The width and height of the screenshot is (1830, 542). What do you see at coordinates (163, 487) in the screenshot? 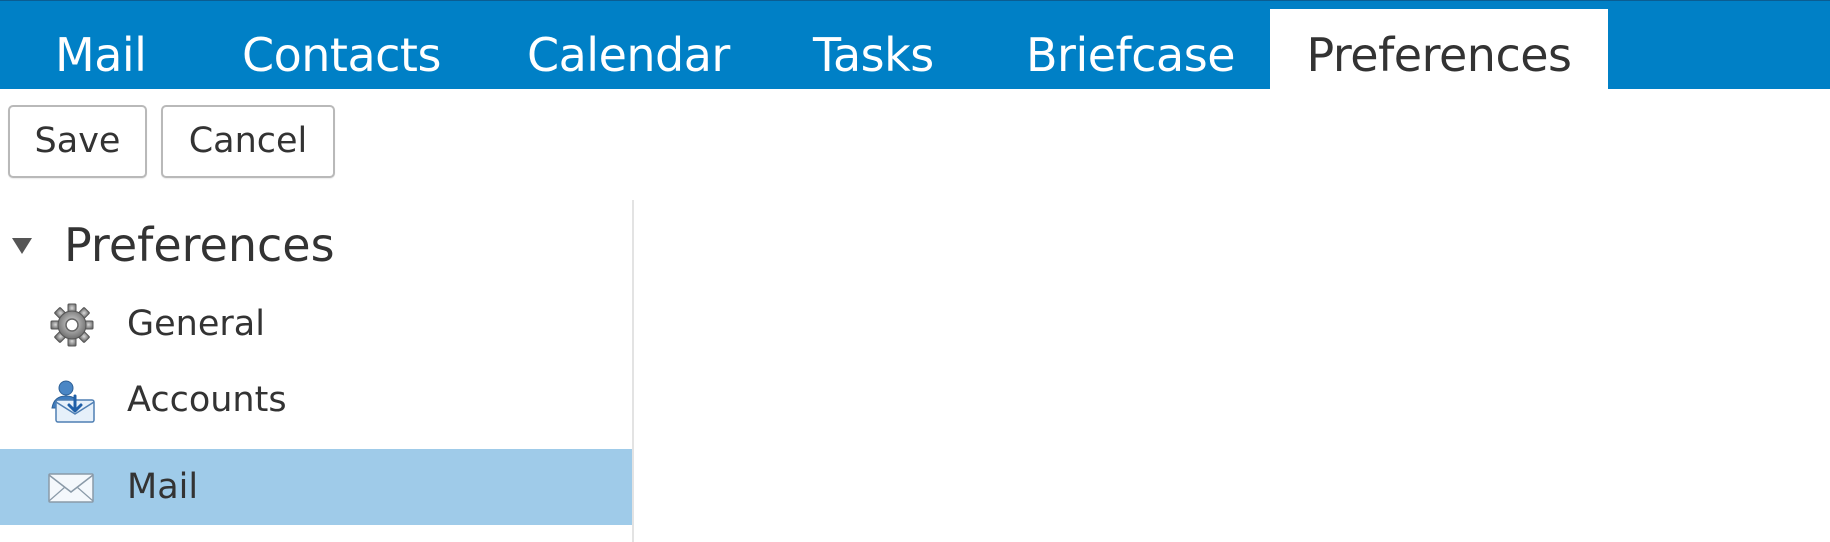
I see `tree-item-label: Mail` at bounding box center [163, 487].